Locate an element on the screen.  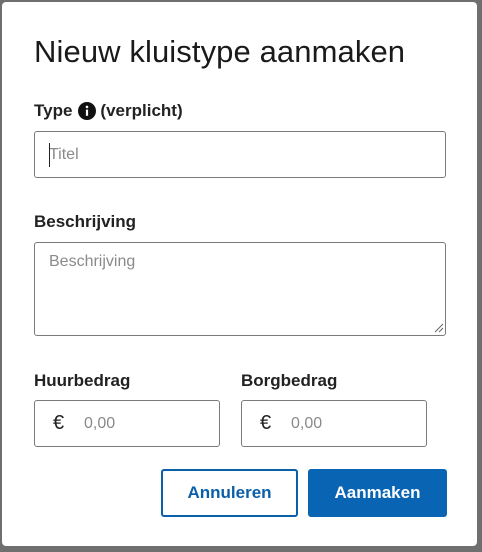
description-label: Beschrijving is located at coordinates (85, 221).